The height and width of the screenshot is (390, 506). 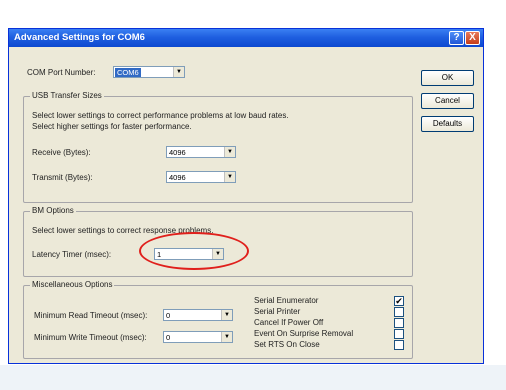 I want to click on min-read-timeout-label: Minimum Read Timeout (msec):, so click(x=91, y=315).